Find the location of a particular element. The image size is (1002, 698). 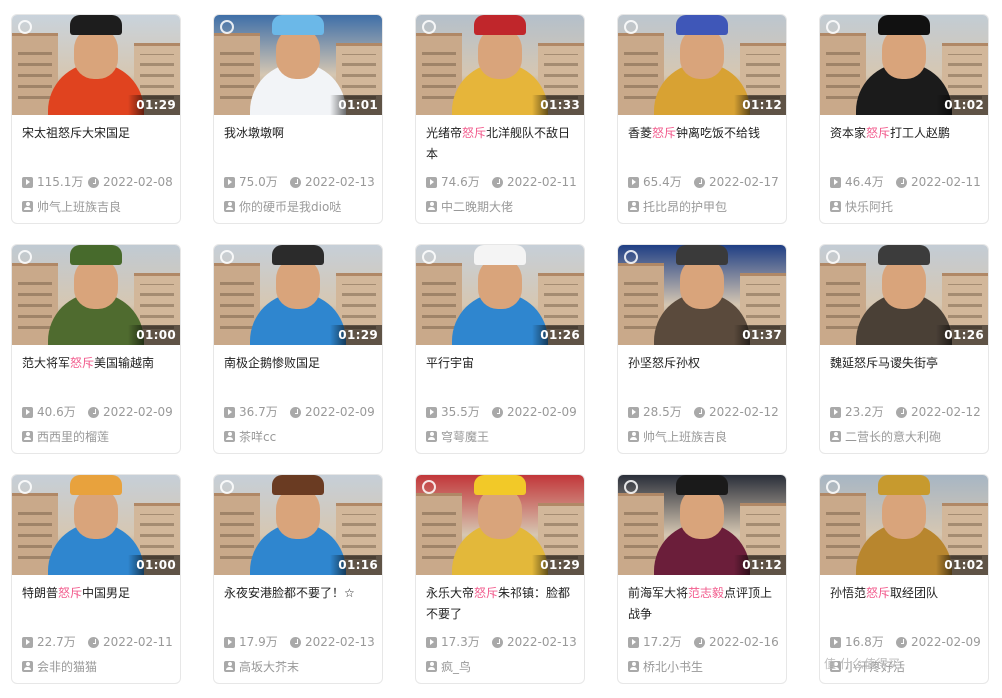

view-count: 115.1万 is located at coordinates (60, 182).